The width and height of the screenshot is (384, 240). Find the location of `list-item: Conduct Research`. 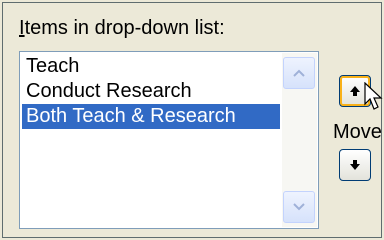

list-item: Conduct Research is located at coordinates (151, 91).